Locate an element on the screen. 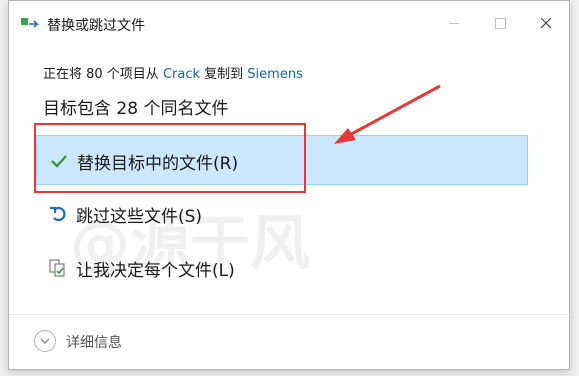 Image resolution: width=579 pixels, height=376 pixels. copy-files-icon is located at coordinates (30, 23).